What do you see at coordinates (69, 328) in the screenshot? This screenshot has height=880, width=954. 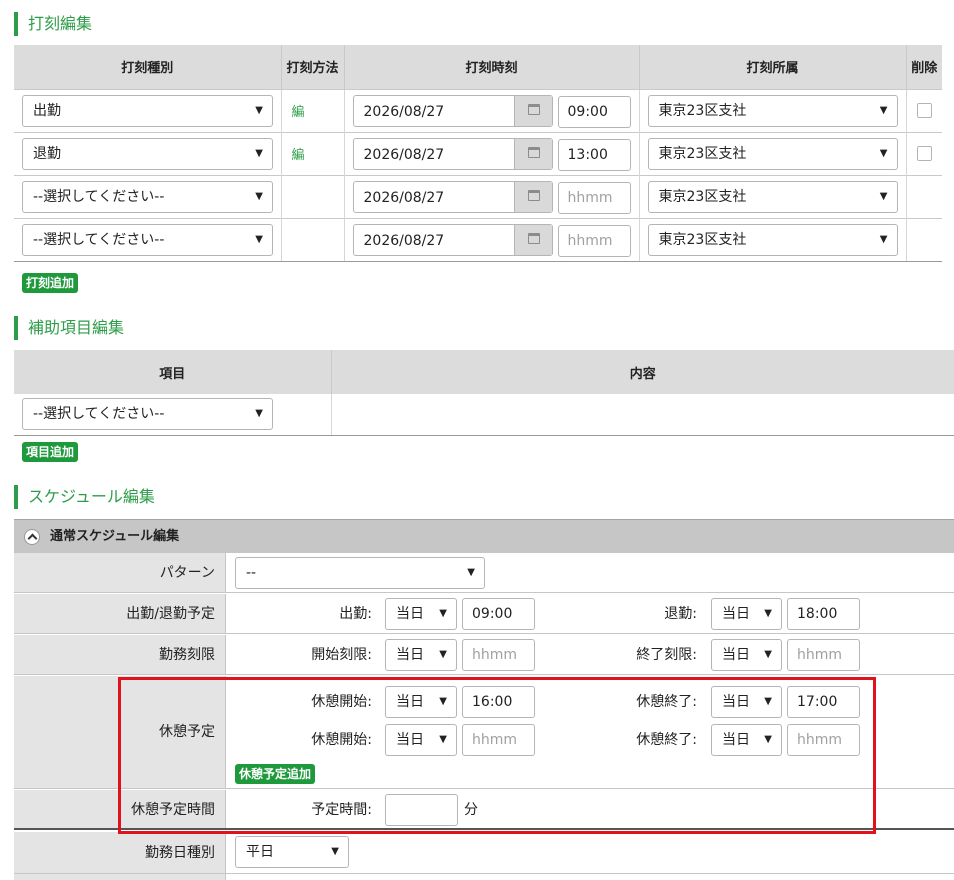 I see `aux-section-title: 補助項目編集` at bounding box center [69, 328].